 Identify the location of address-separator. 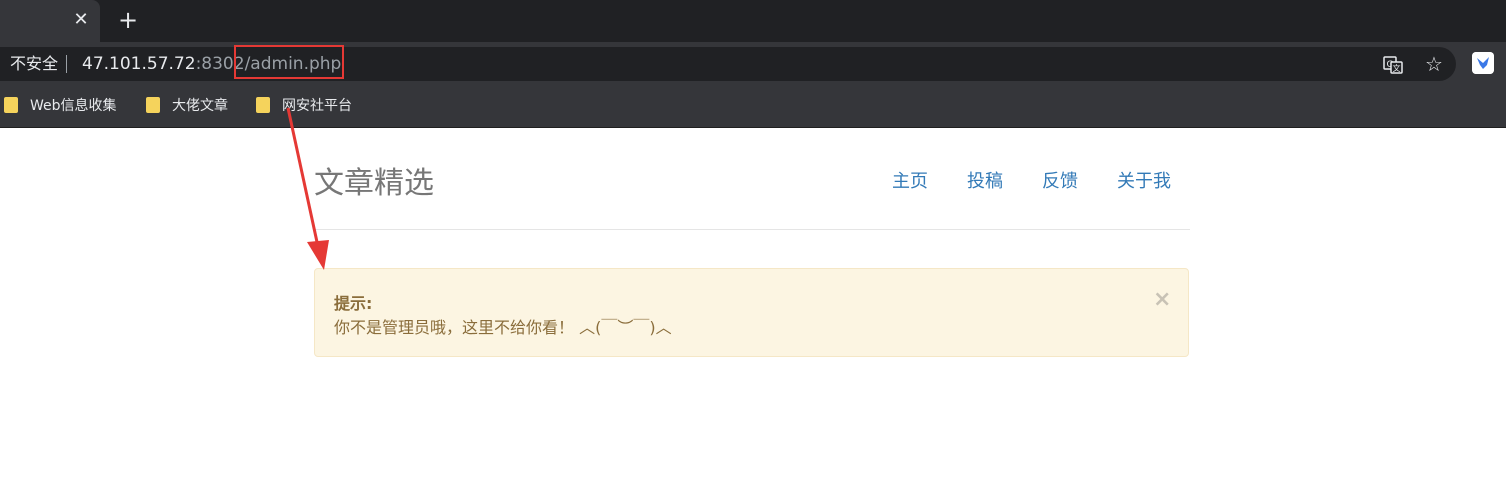
(66, 64).